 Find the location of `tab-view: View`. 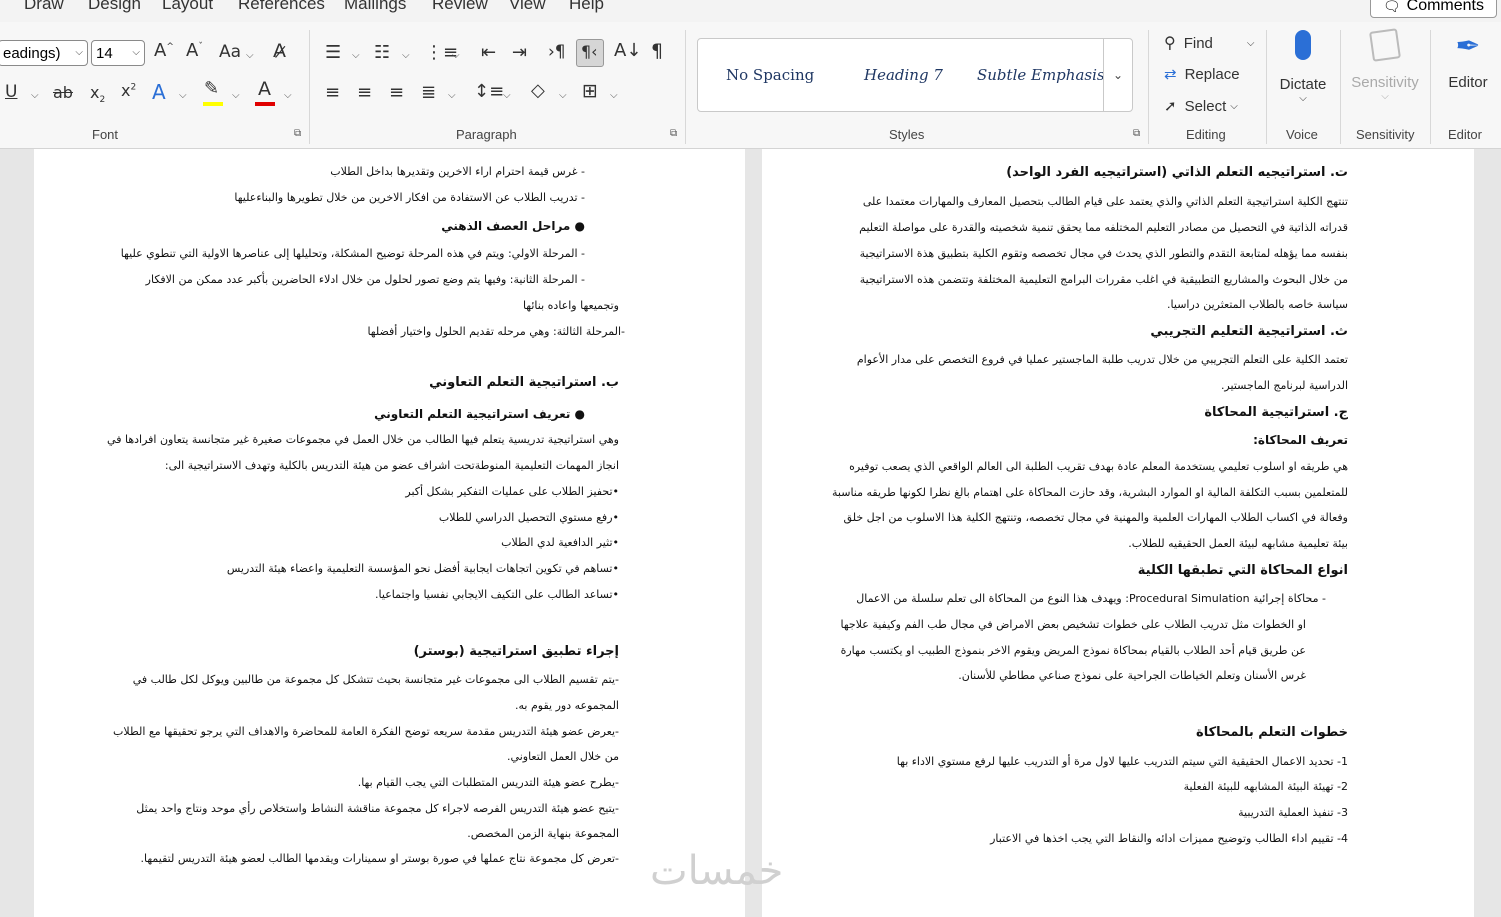

tab-view: View is located at coordinates (527, 7).